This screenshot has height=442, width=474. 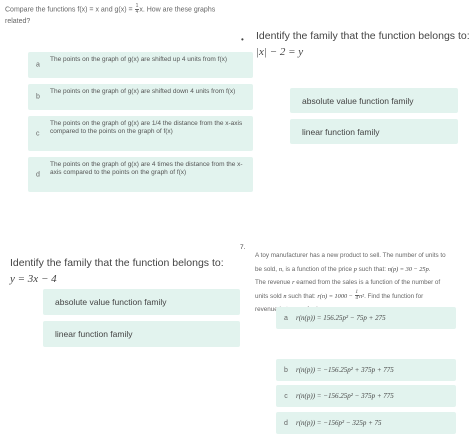 I want to click on q4-option-a: a r(n(p)) = 156.25p² − 75p + 275, so click(x=366, y=318).